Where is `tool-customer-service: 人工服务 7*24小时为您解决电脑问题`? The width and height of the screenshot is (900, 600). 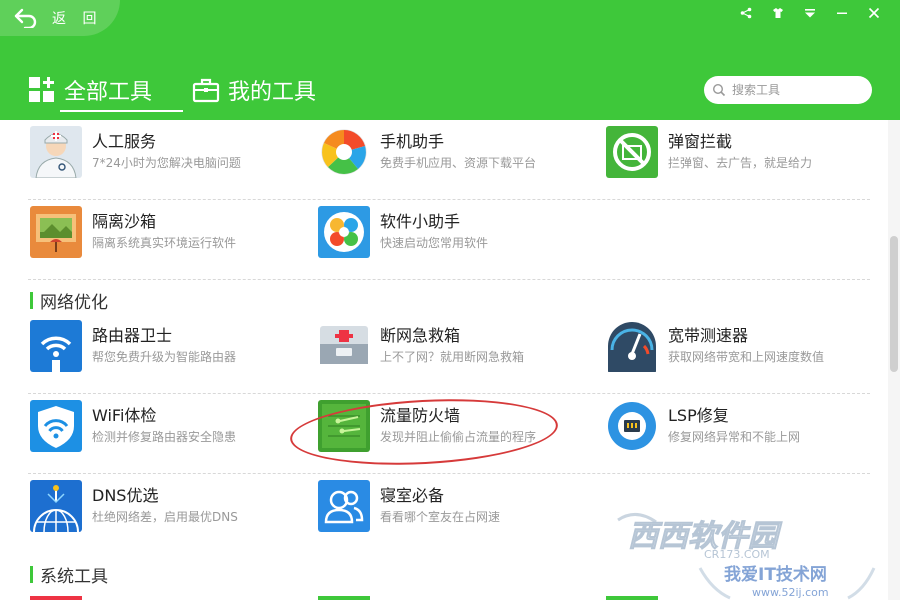 tool-customer-service: 人工服务 7*24小时为您解决电脑问题 is located at coordinates (168, 160).